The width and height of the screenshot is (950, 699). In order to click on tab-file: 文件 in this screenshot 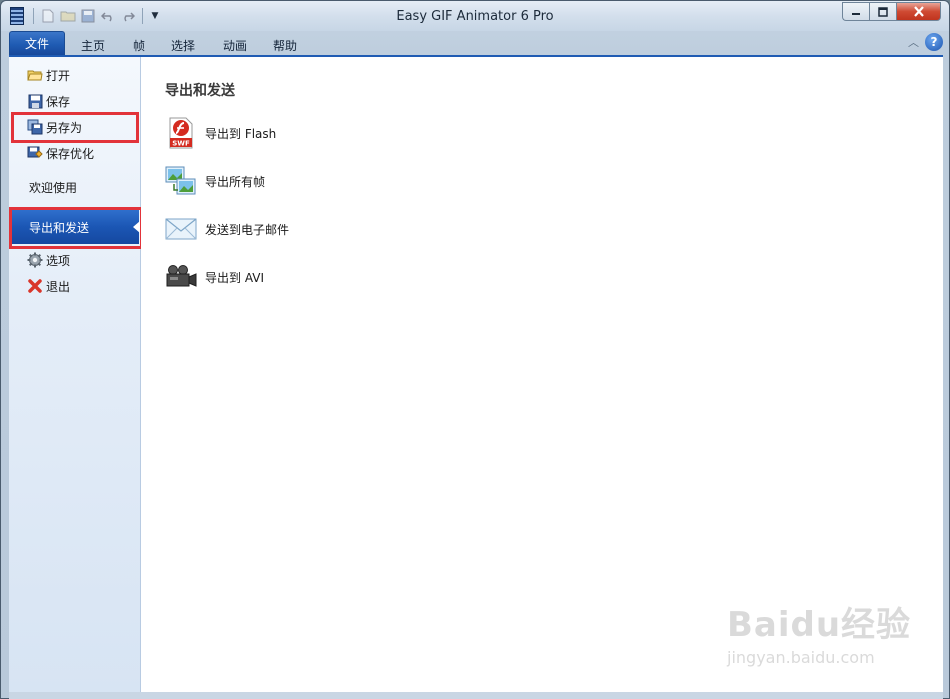, I will do `click(37, 43)`.